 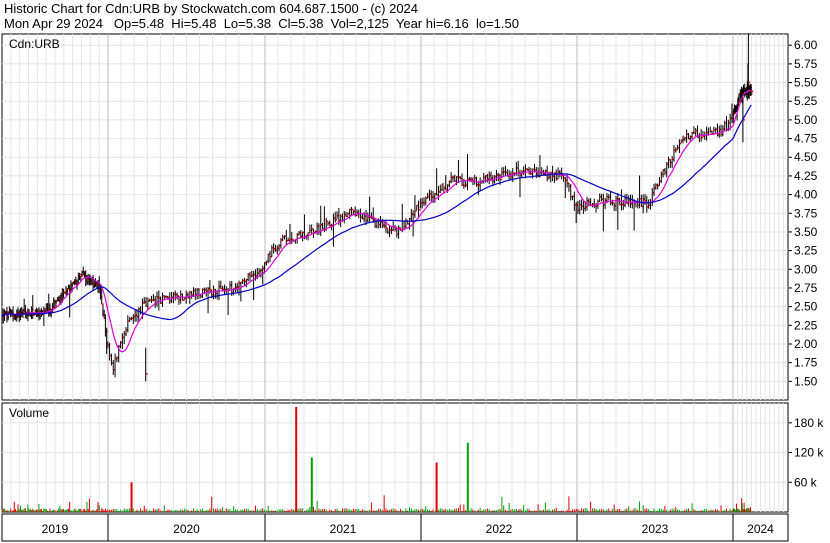 What do you see at coordinates (806, 45) in the screenshot?
I see `y-tick-label: 6.00` at bounding box center [806, 45].